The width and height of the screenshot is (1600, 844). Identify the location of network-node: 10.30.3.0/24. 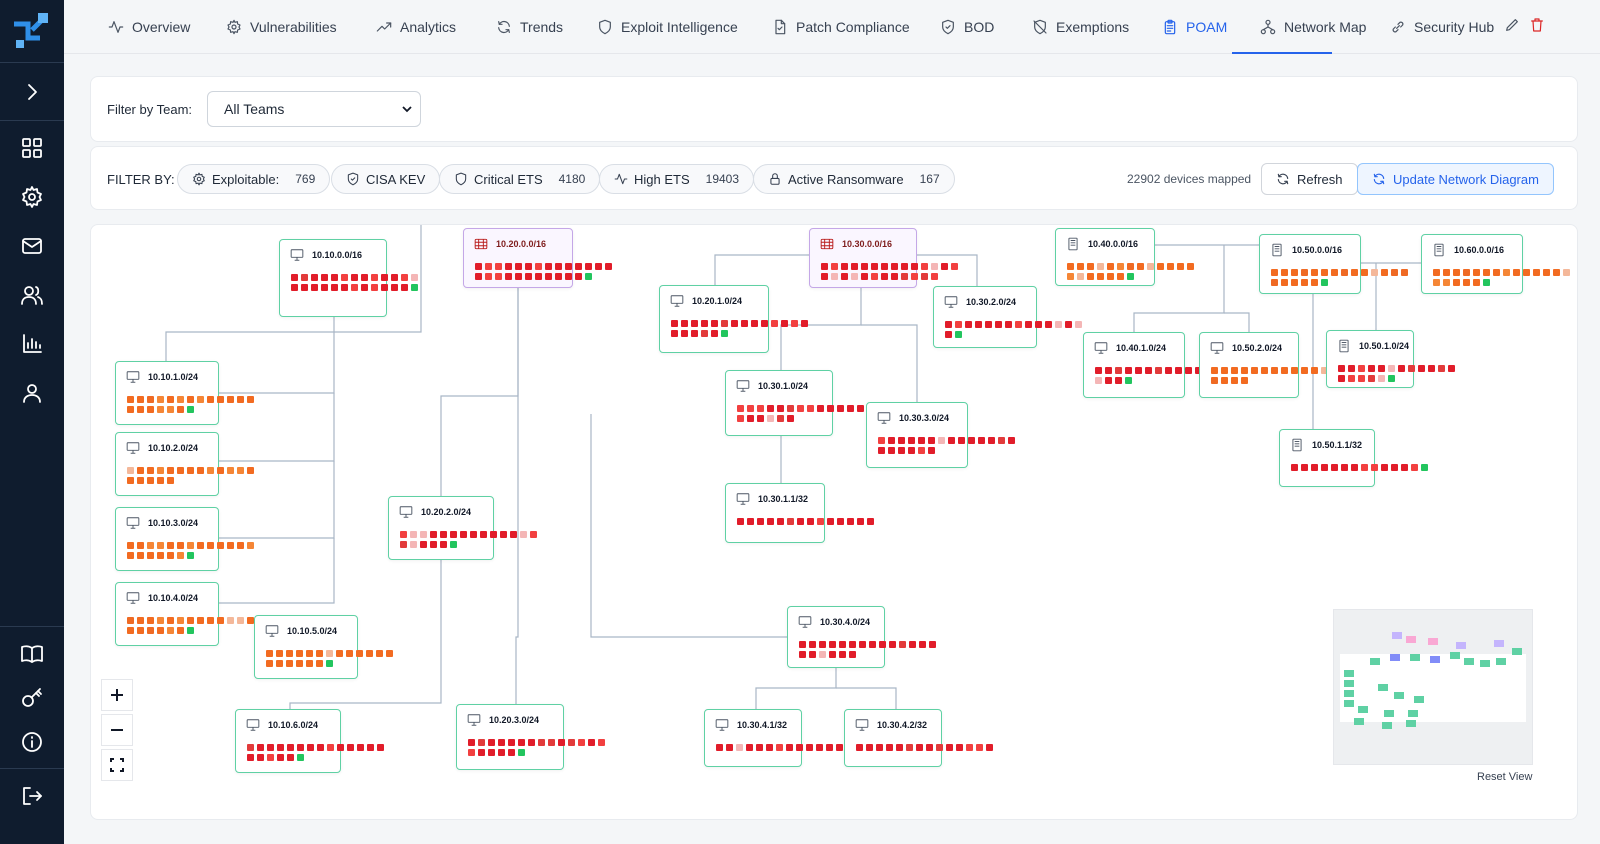
(940, 435).